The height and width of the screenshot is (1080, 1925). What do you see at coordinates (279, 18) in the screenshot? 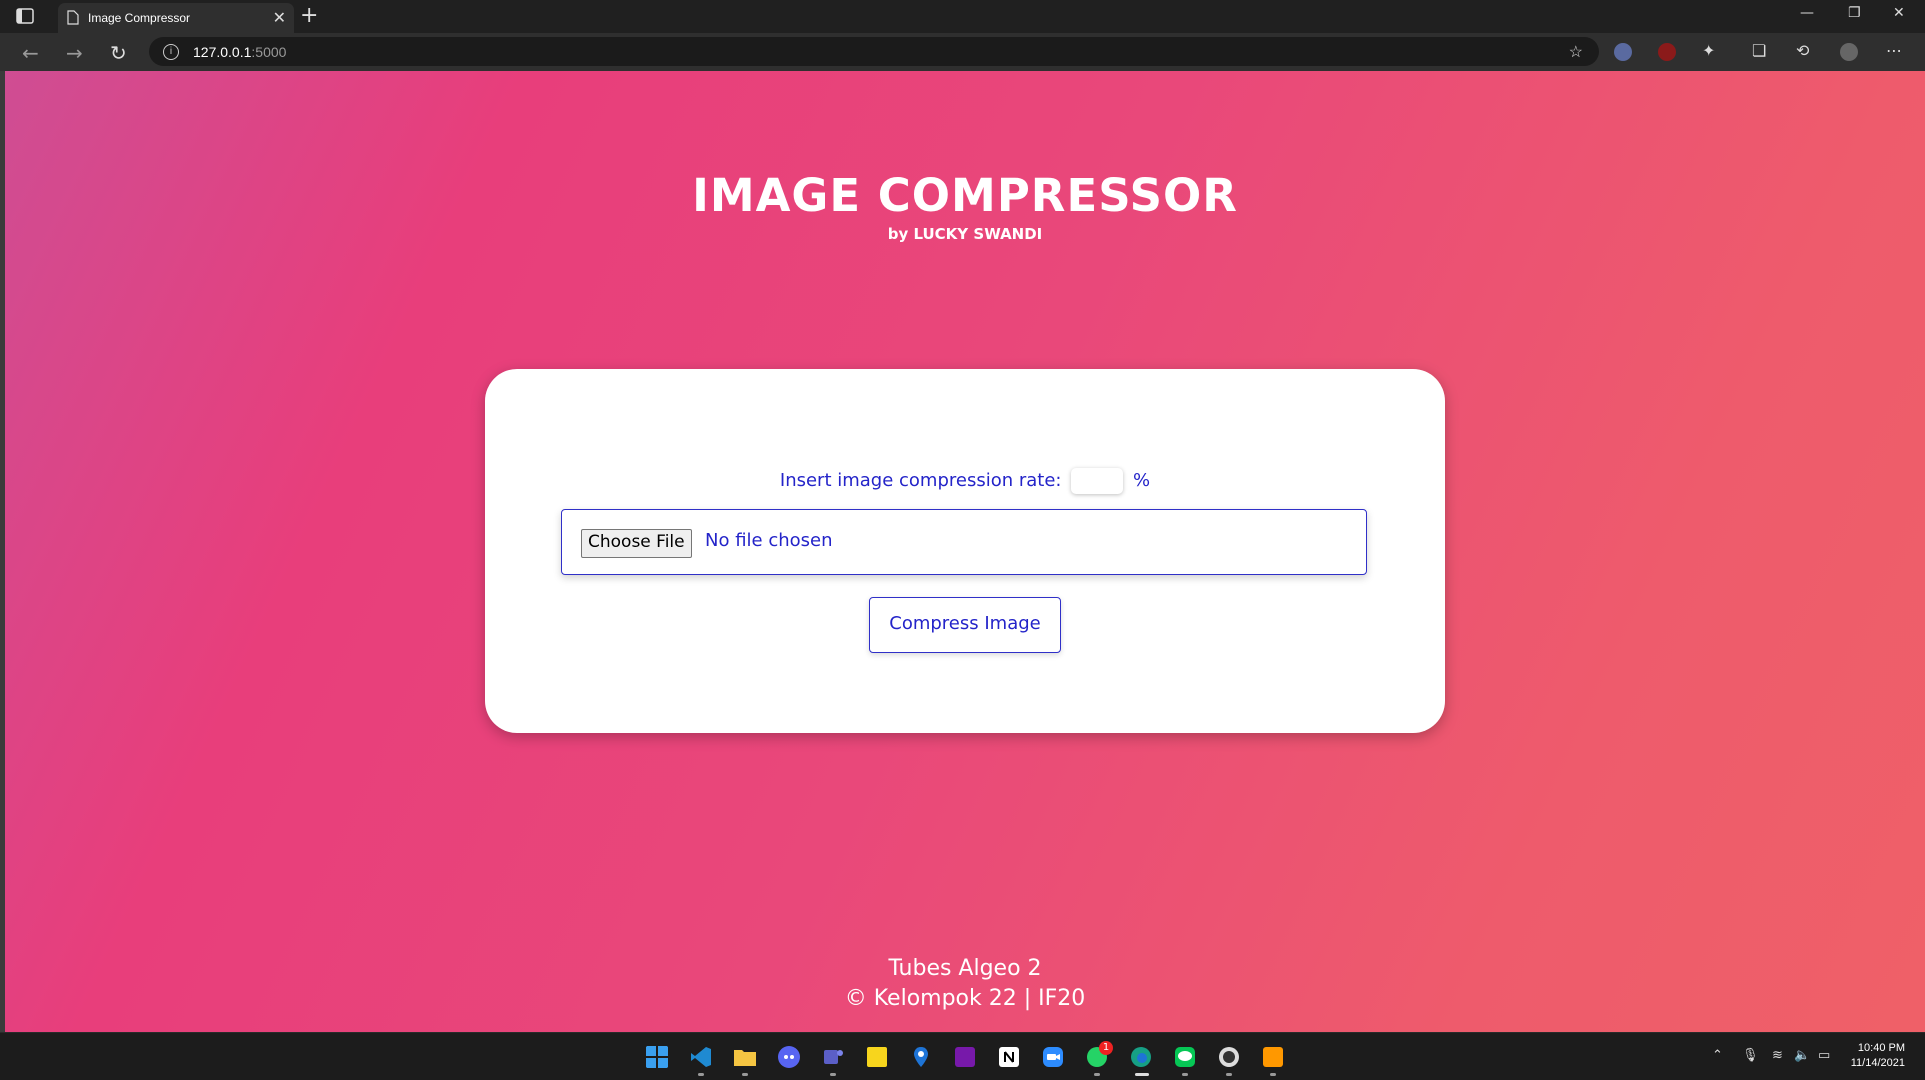
I see `close-tab-icon: ✕` at bounding box center [279, 18].